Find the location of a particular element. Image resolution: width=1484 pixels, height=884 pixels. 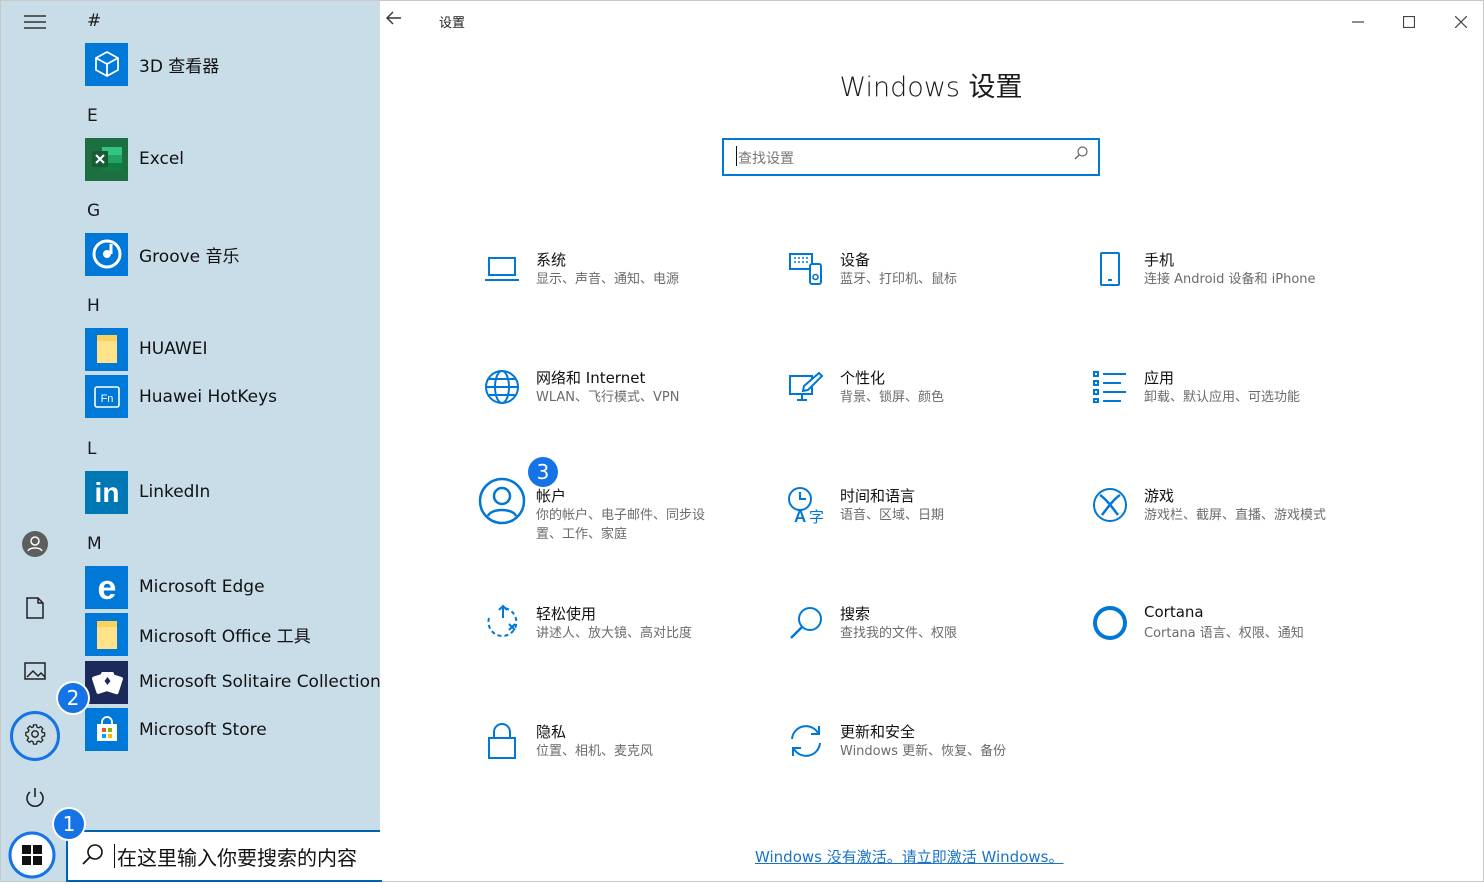

app-item: Microsoft Store is located at coordinates (230, 730).